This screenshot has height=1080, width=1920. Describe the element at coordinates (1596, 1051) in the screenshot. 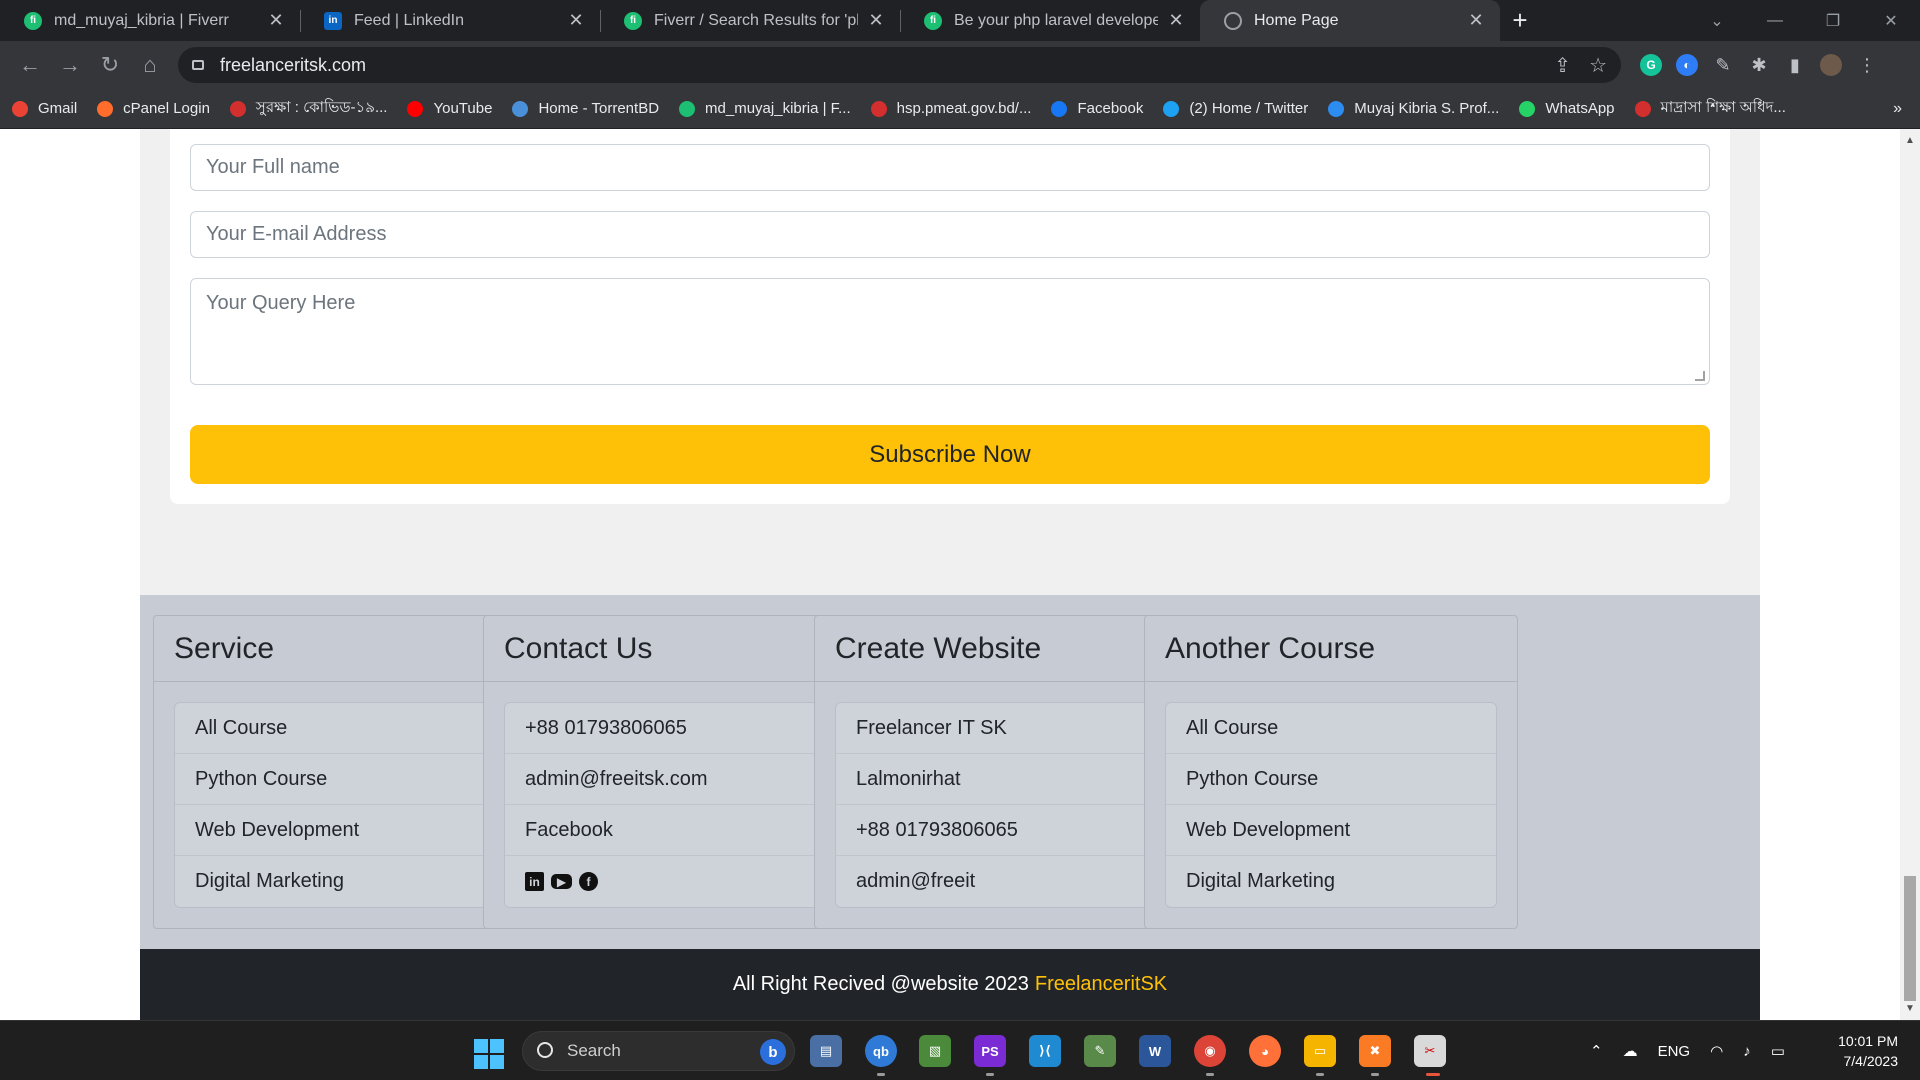

I see `chevron-up-icon: ⌃` at that location.